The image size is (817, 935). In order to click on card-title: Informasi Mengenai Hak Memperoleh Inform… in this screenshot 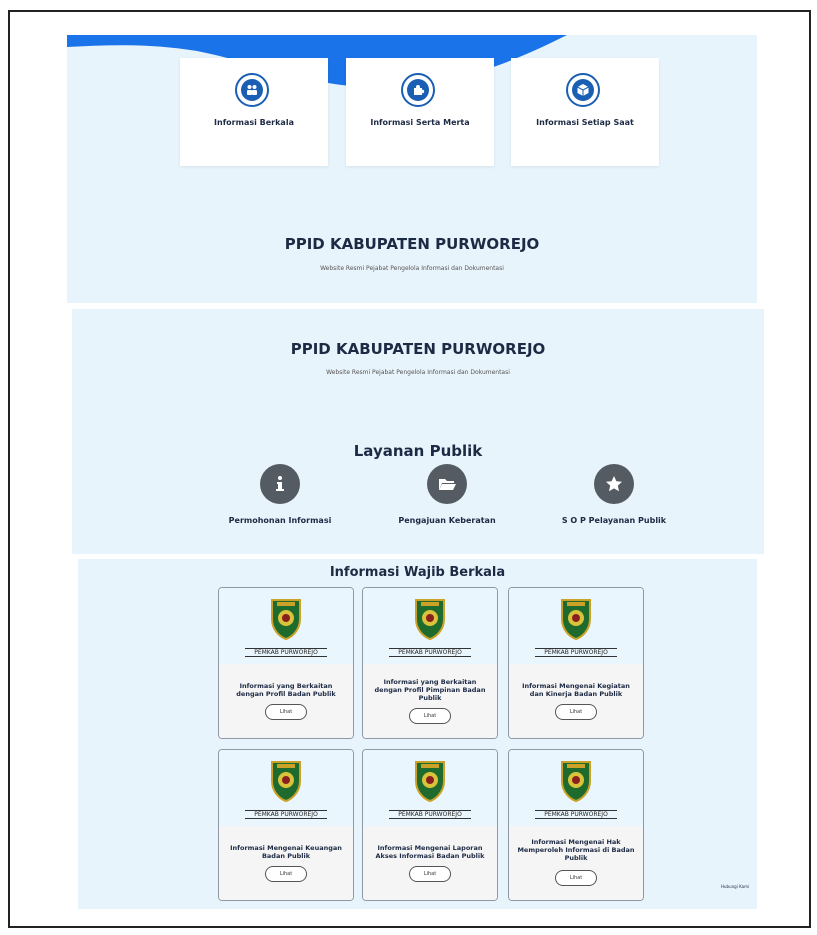, I will do `click(576, 850)`.